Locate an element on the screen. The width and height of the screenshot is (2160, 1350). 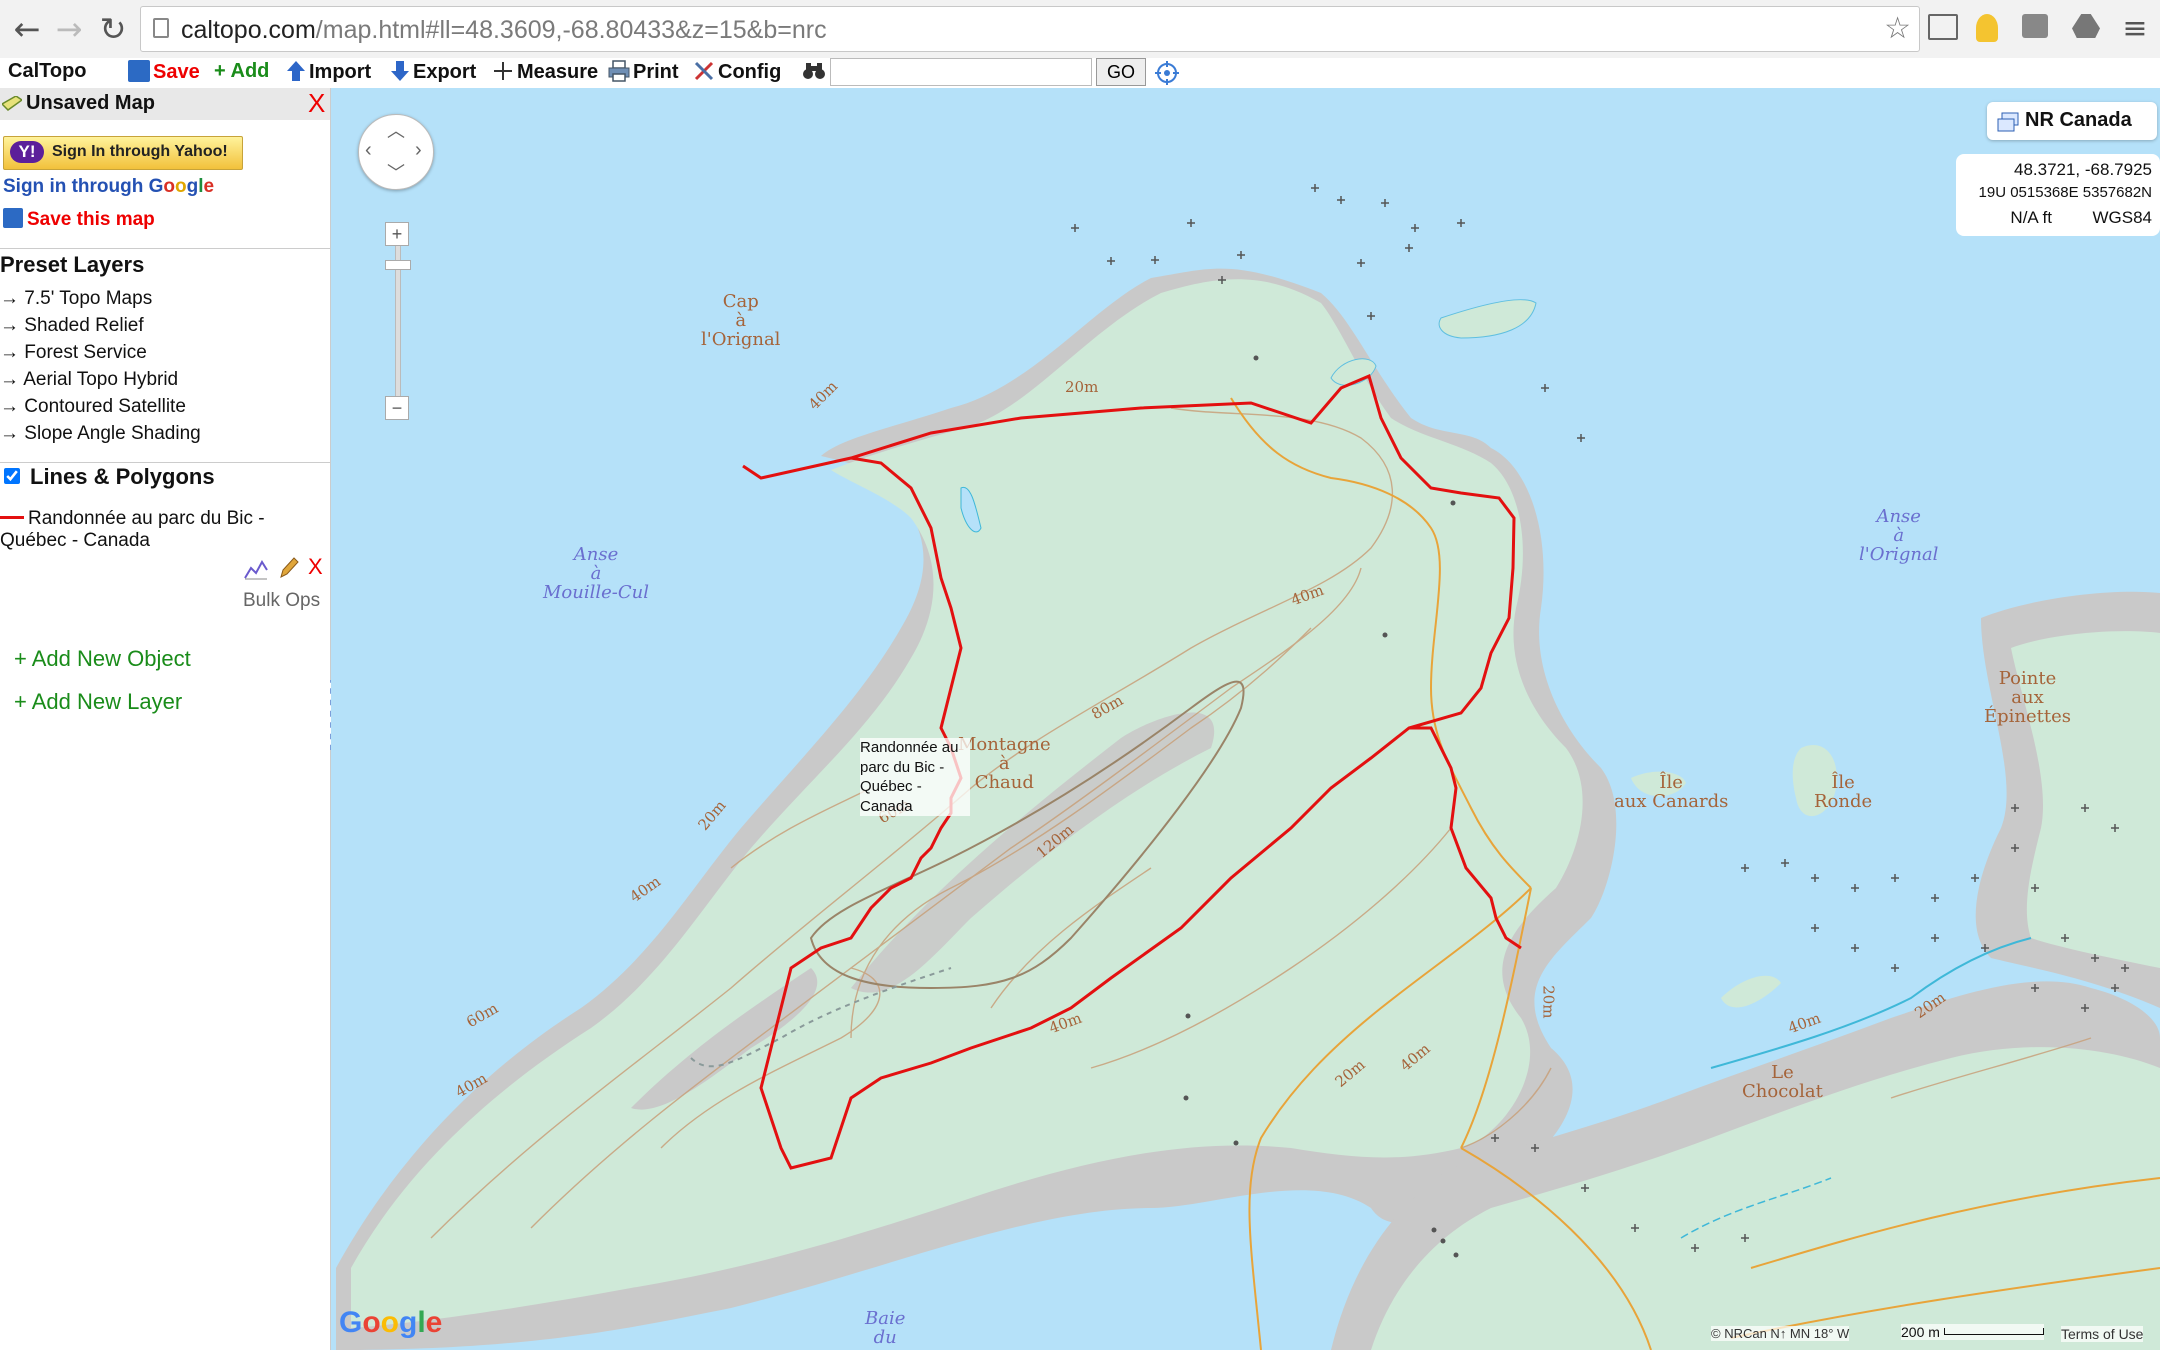
profile-chart-icon is located at coordinates (256, 571).